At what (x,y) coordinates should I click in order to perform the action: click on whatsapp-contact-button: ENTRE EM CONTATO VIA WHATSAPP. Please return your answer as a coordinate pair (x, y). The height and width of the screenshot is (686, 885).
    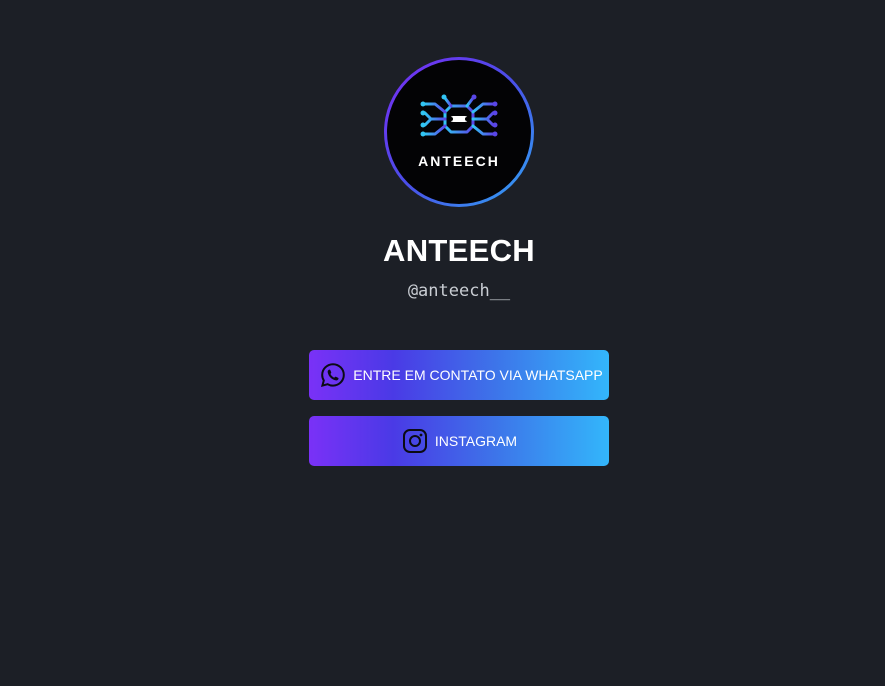
    Looking at the image, I should click on (459, 375).